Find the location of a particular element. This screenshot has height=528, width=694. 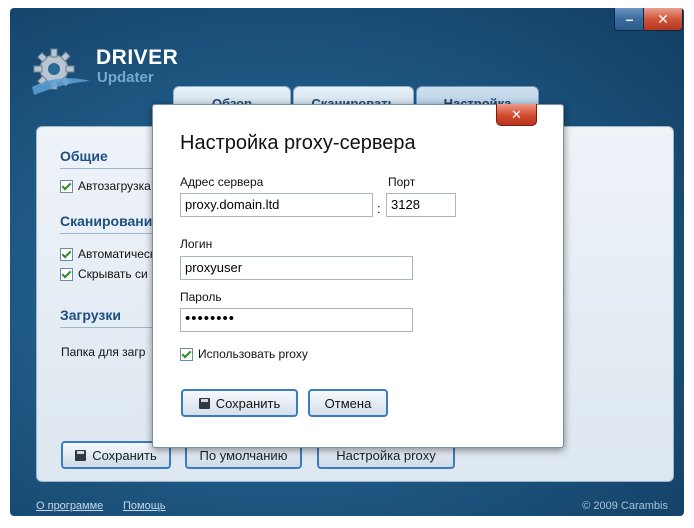

panel-save-label: Сохранить is located at coordinates (124, 455).